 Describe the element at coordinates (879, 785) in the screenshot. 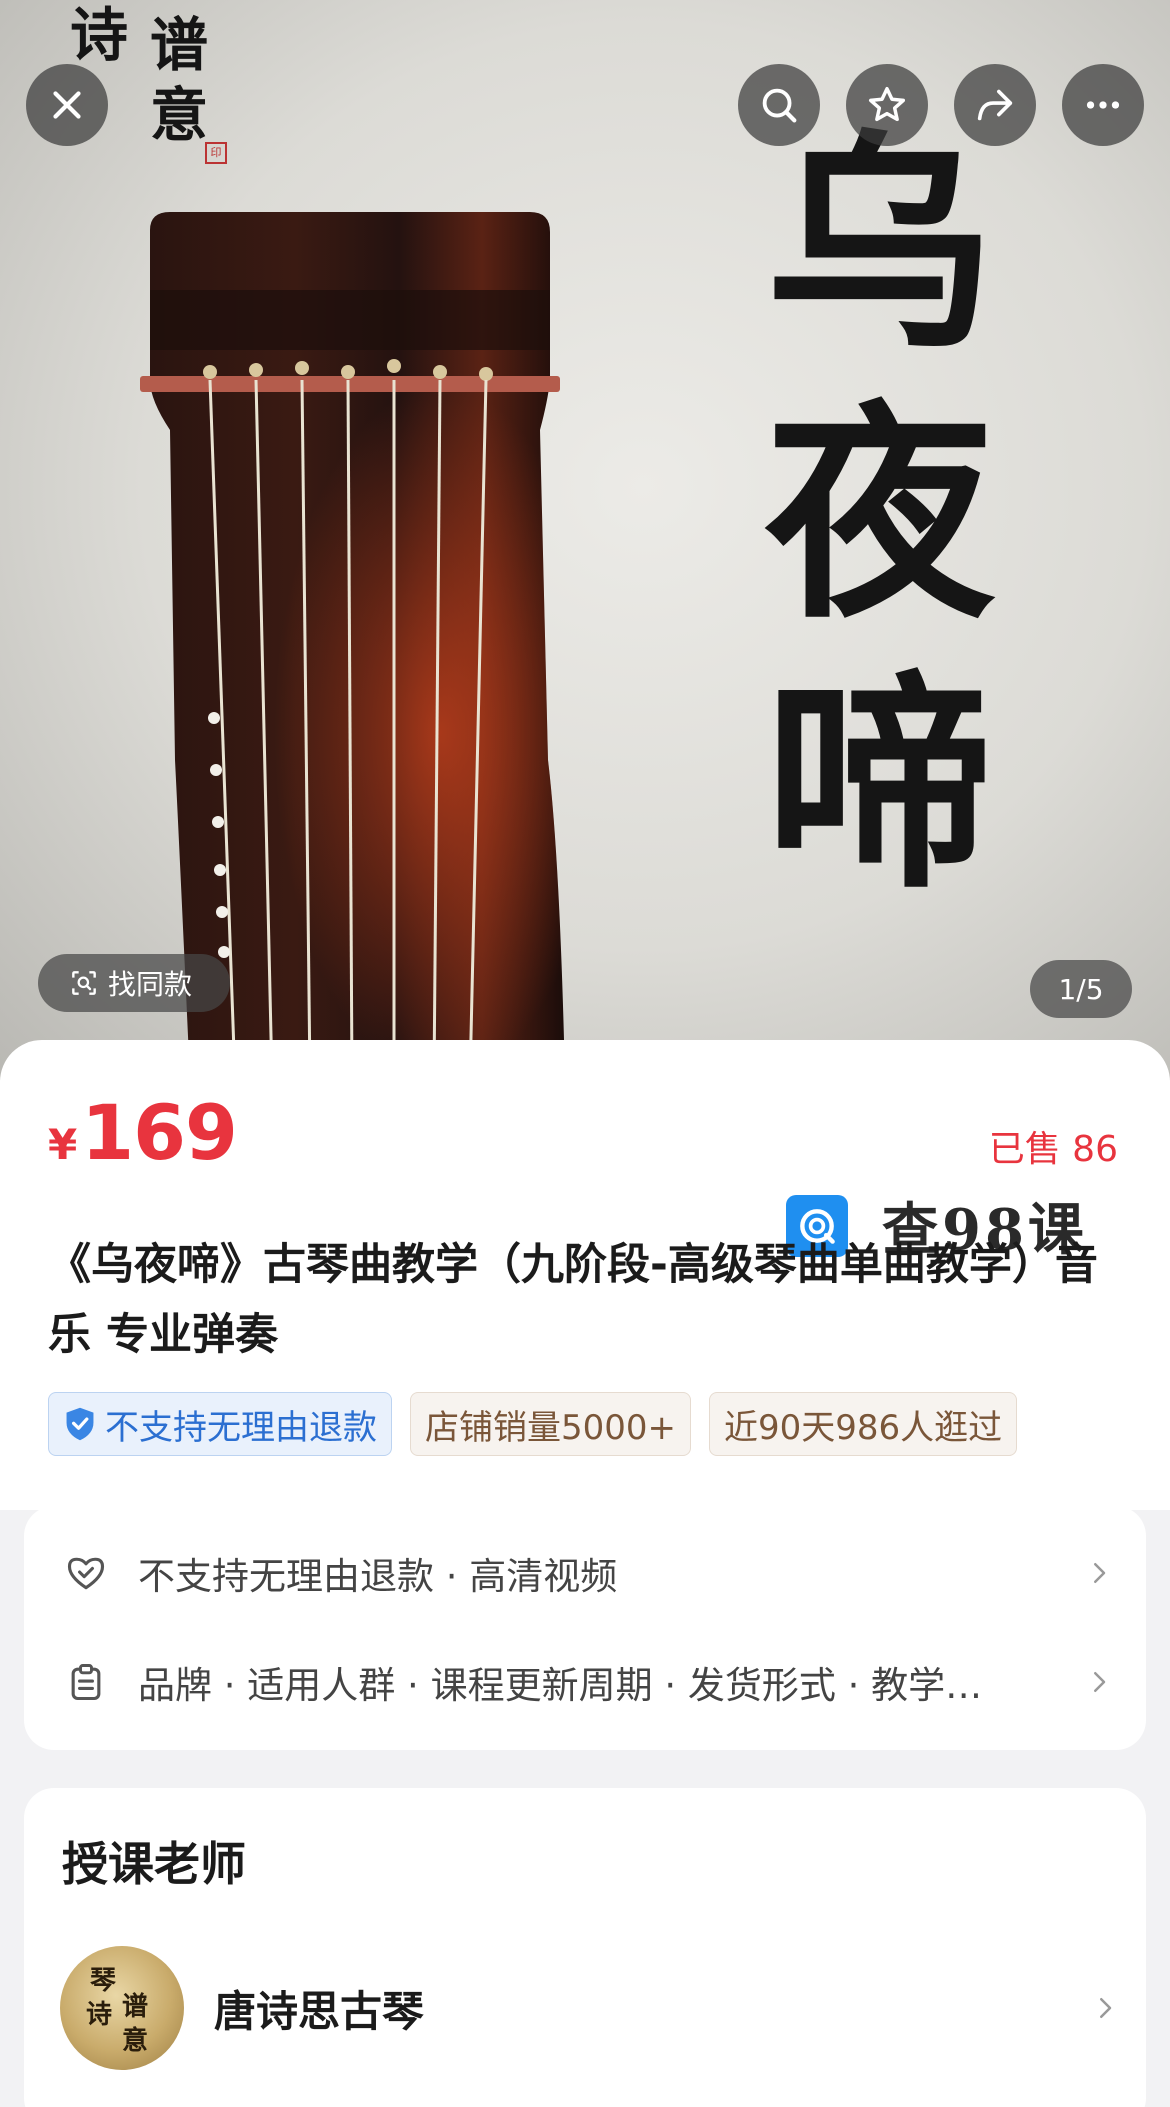

I see `calligraphy-char: 啼` at that location.